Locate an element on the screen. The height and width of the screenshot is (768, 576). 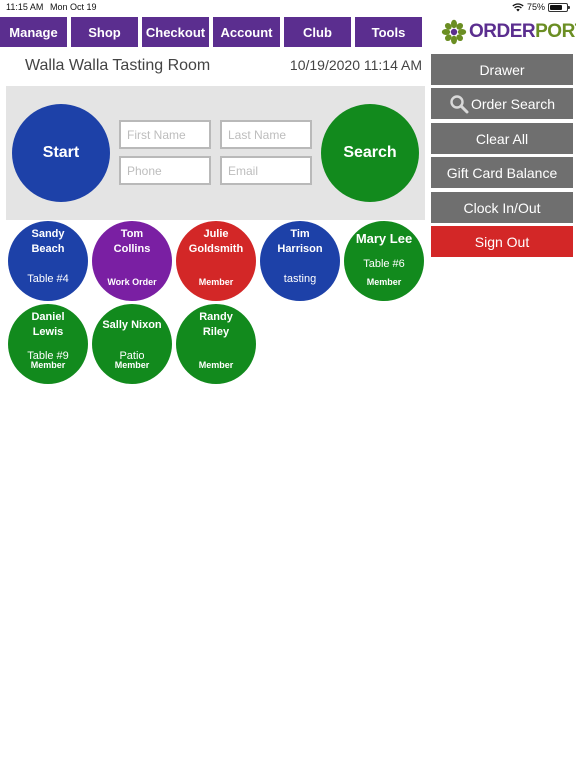
sign-out-button: Sign Out is located at coordinates (502, 241).